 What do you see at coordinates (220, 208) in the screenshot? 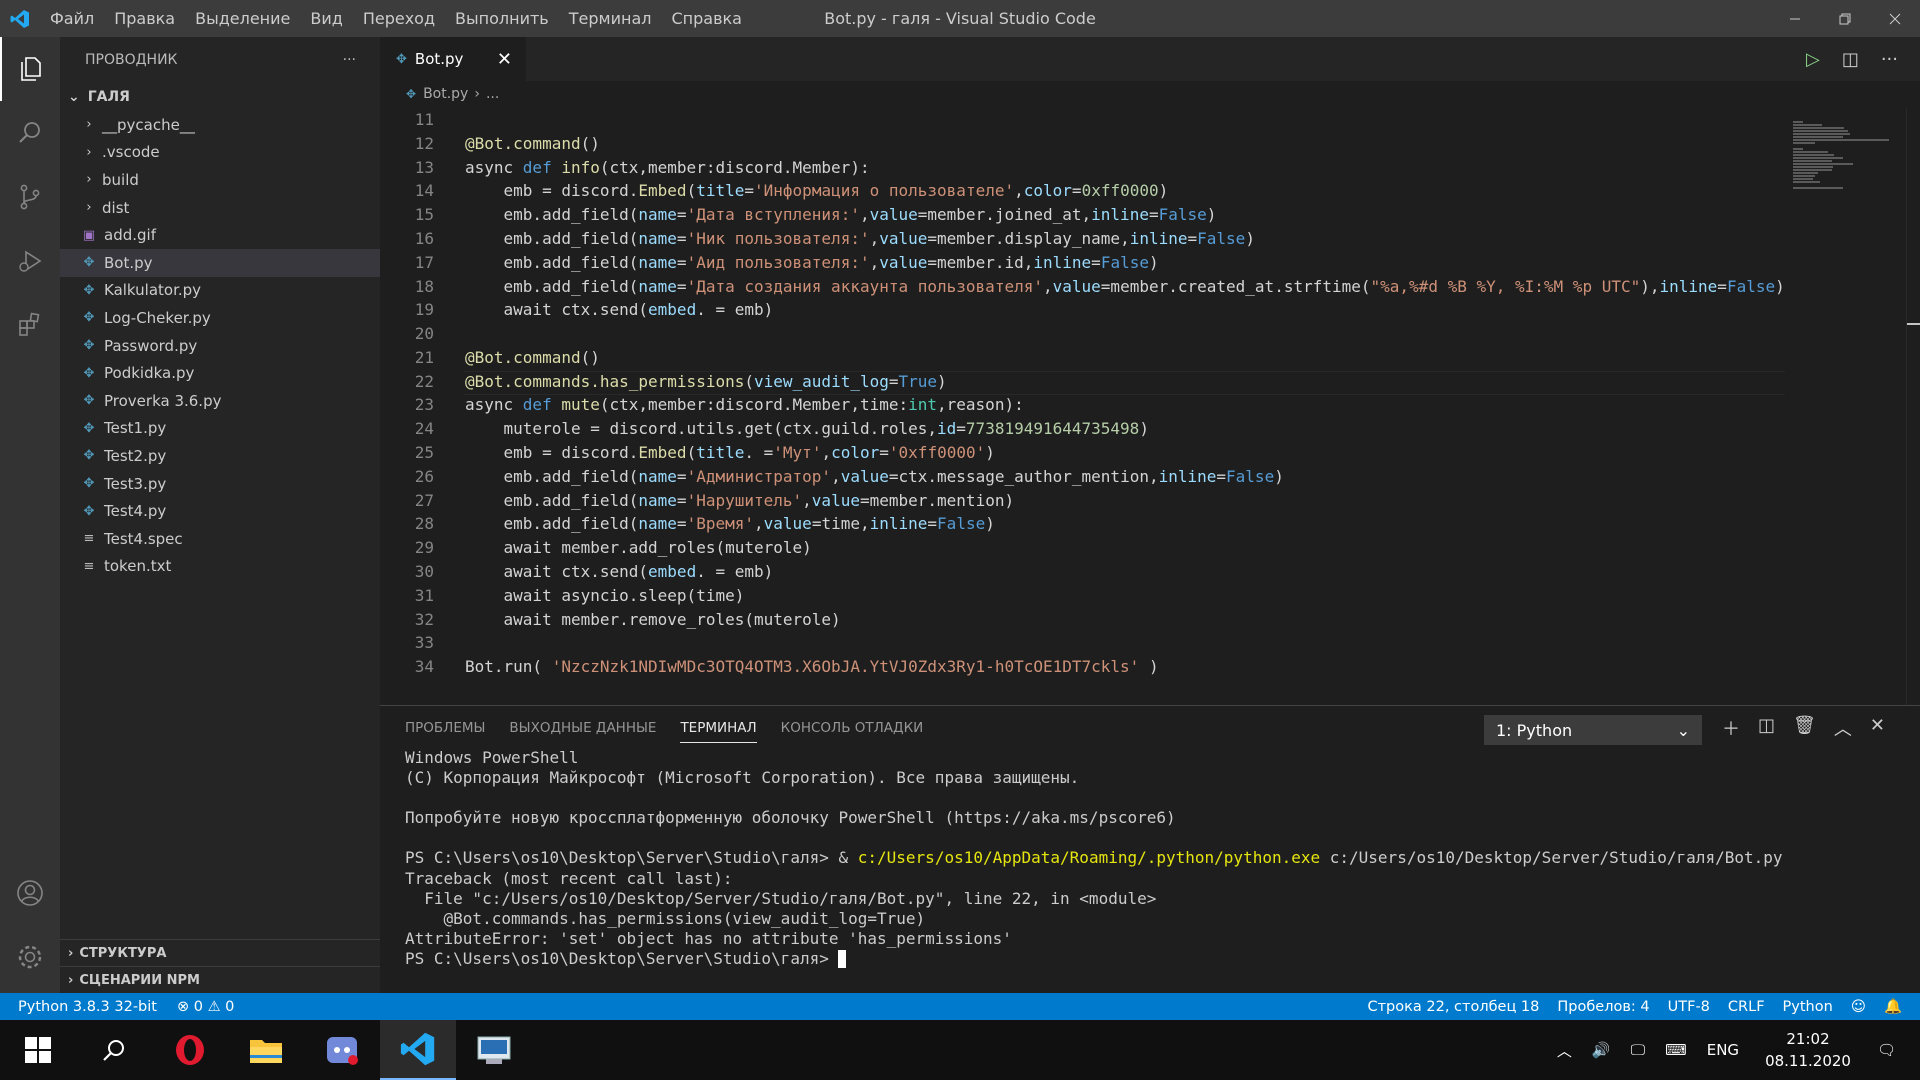
I see `tree-folder: › dist` at bounding box center [220, 208].